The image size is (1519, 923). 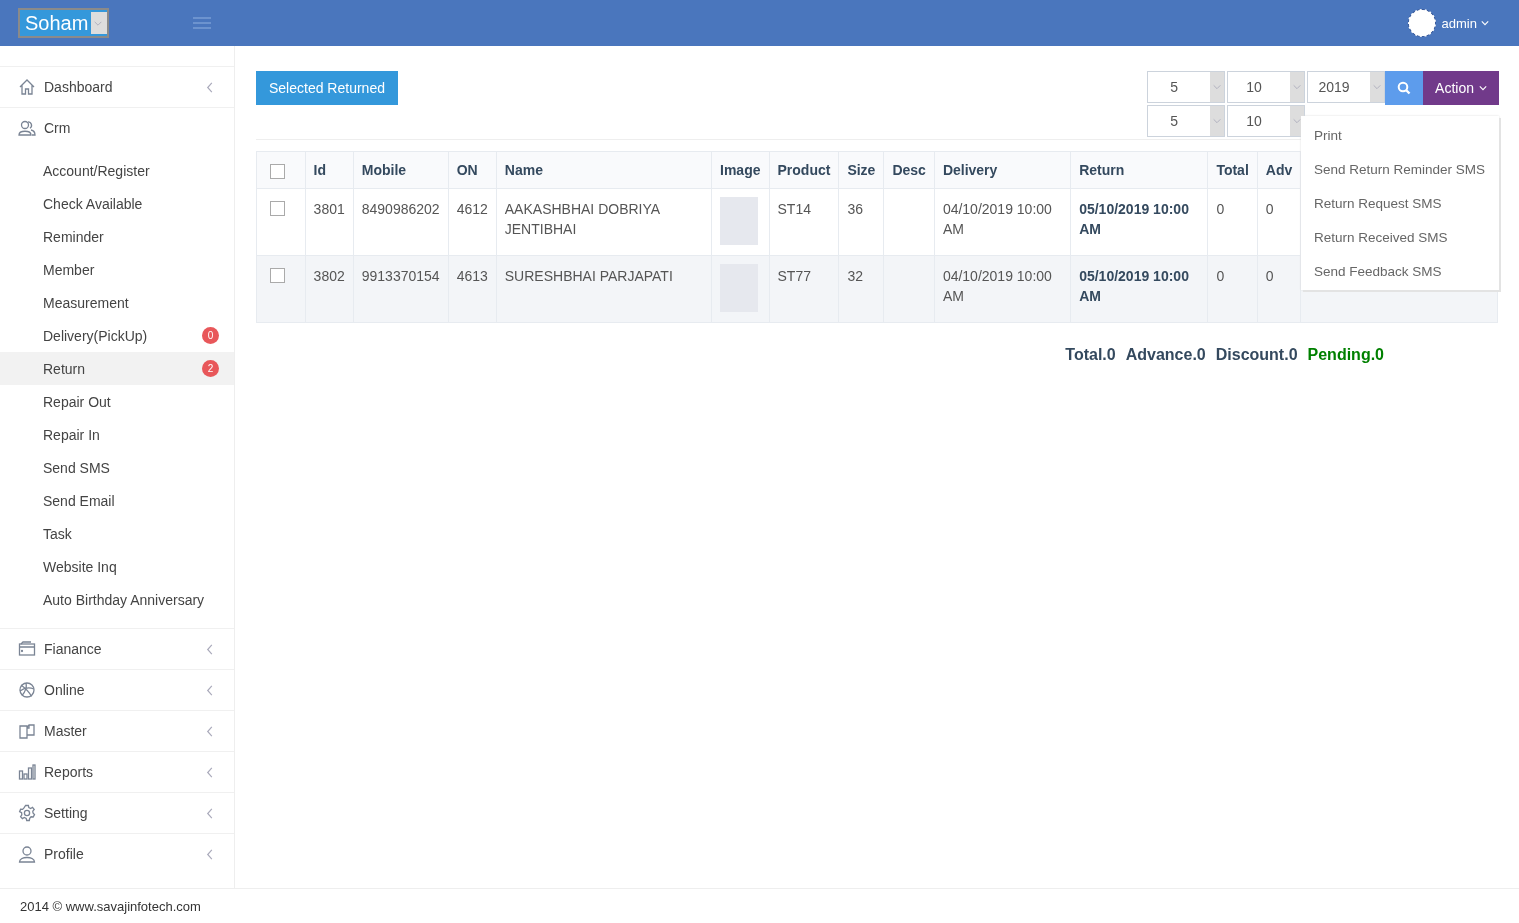 What do you see at coordinates (855, 276) in the screenshot?
I see `table-cell: 32` at bounding box center [855, 276].